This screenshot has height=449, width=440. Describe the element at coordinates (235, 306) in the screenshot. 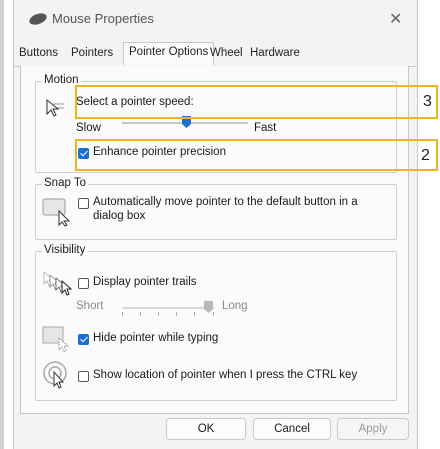

I see `trails-long-label: Long` at that location.